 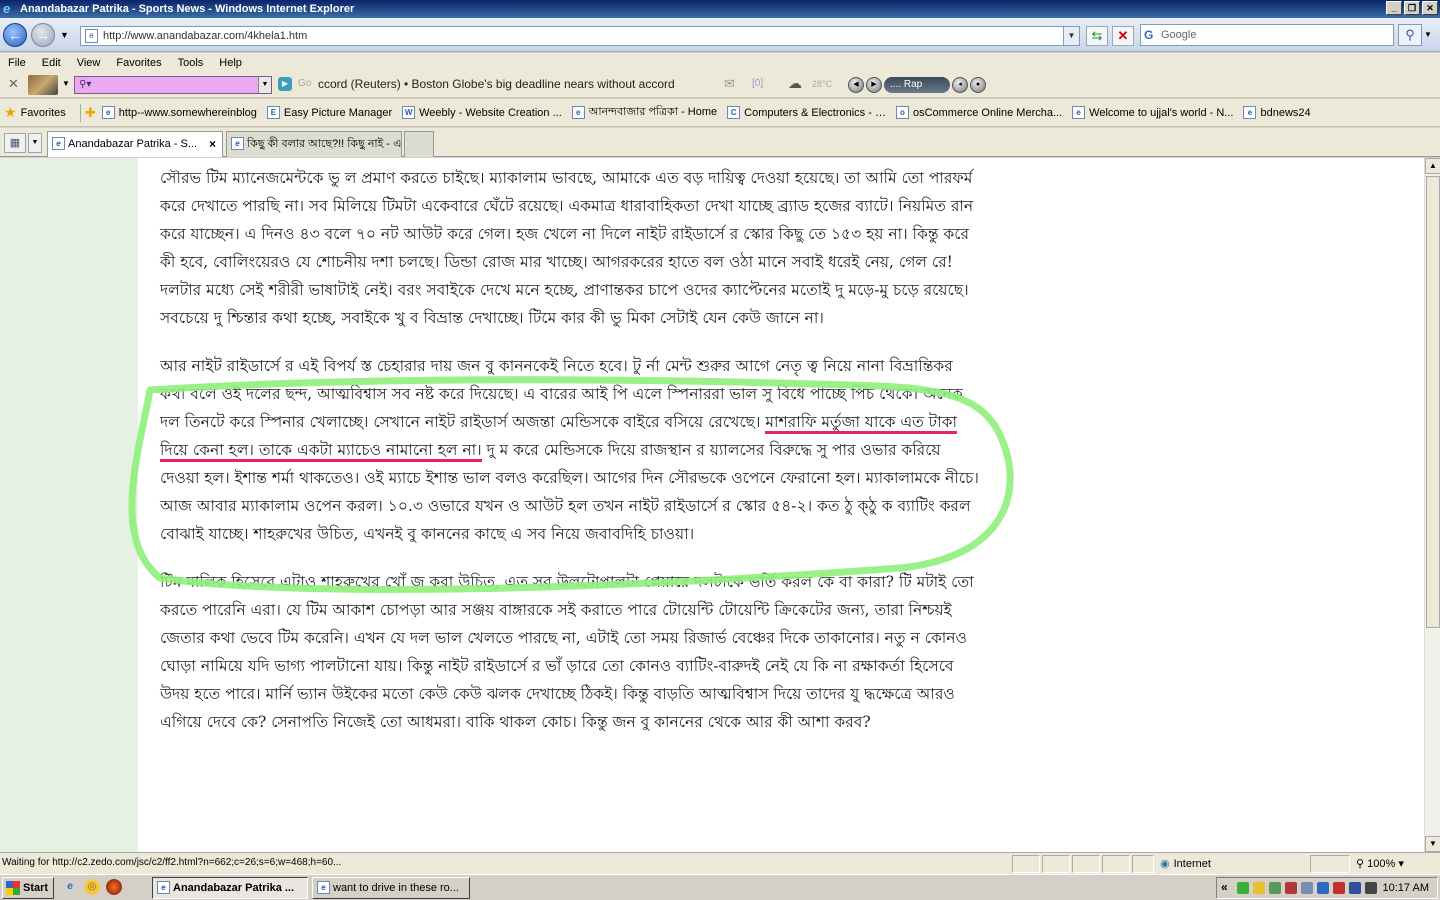 I want to click on close-tab-icon: ×, so click(x=212, y=144).